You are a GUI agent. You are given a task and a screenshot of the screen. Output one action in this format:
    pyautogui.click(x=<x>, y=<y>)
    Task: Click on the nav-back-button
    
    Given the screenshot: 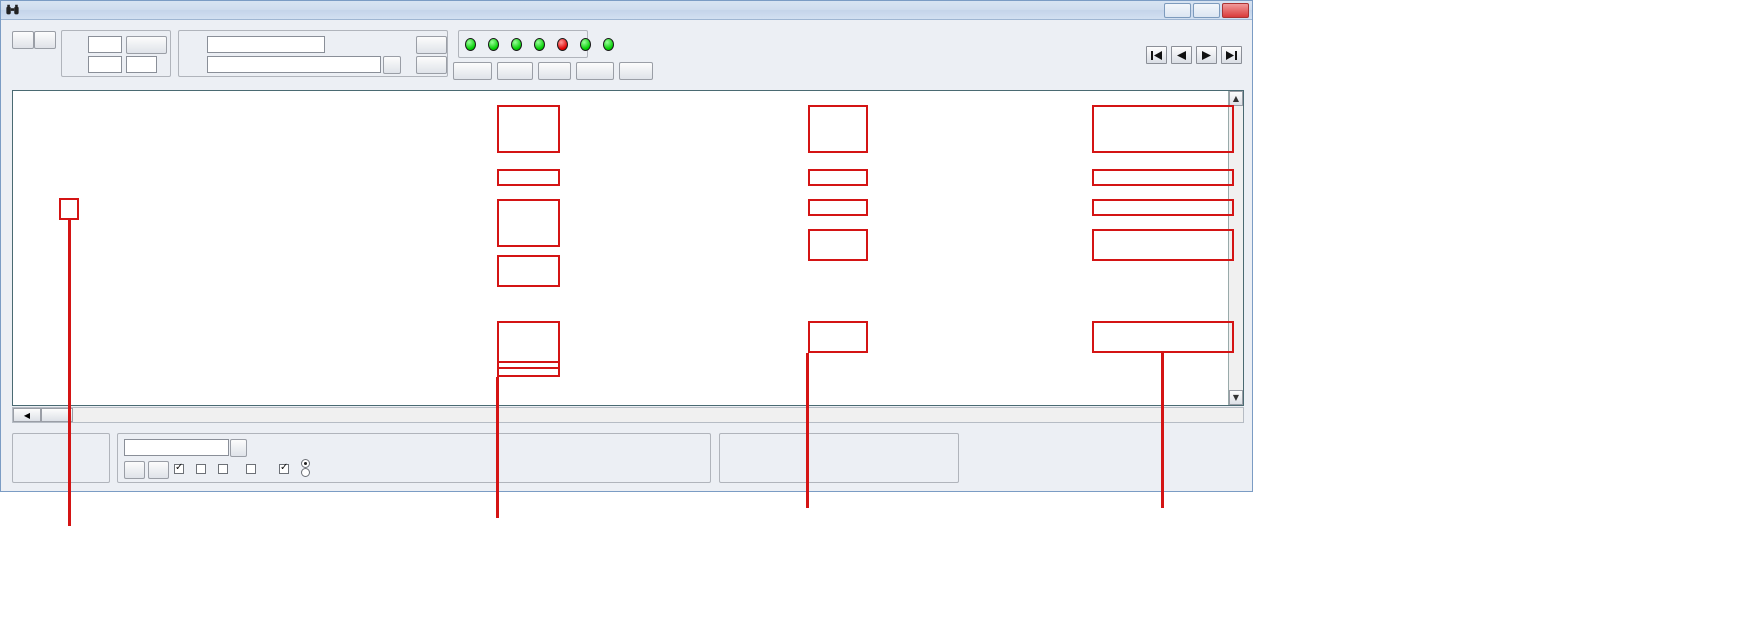 What is the action you would take?
    pyautogui.click(x=23, y=40)
    